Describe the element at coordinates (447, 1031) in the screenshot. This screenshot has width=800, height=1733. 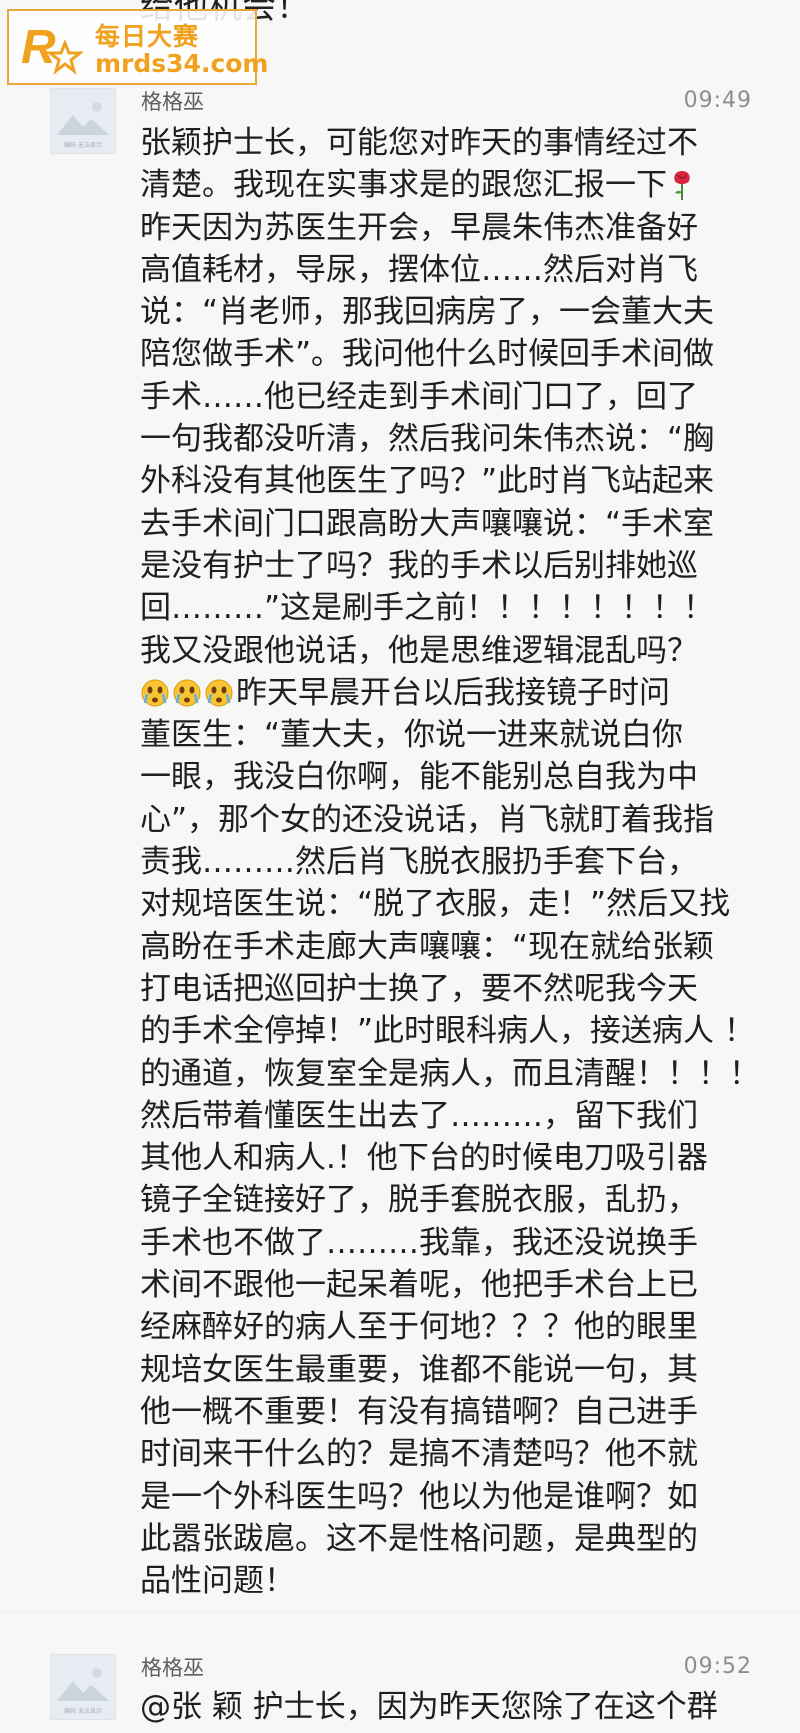
I see `message-line: 的手术全停掉！”此时眼科病人，接送病人 ！` at that location.